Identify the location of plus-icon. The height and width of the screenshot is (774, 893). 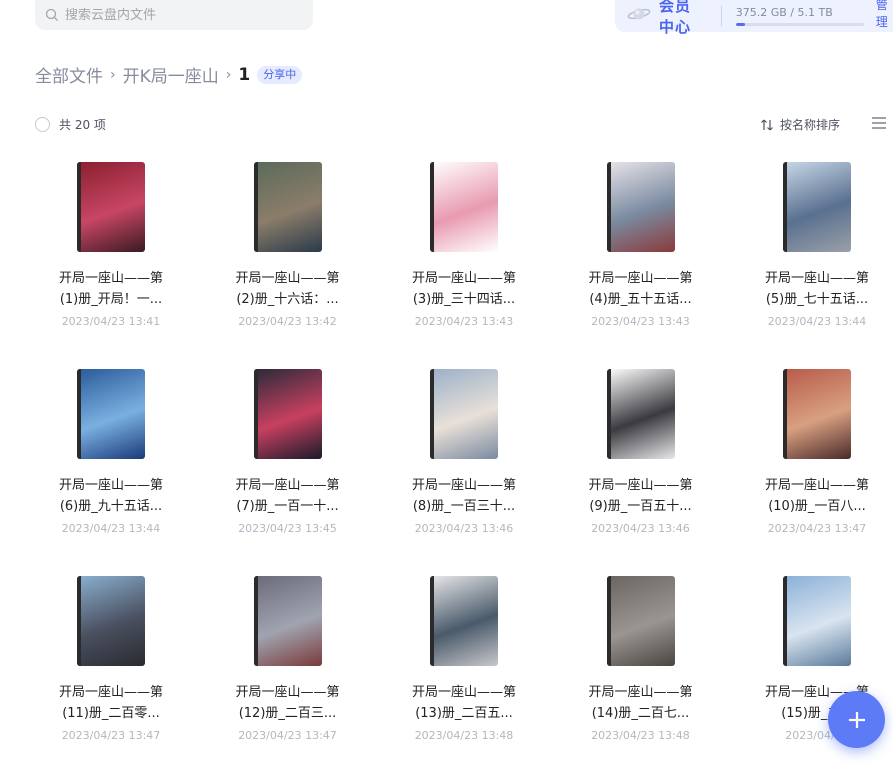
(856, 719).